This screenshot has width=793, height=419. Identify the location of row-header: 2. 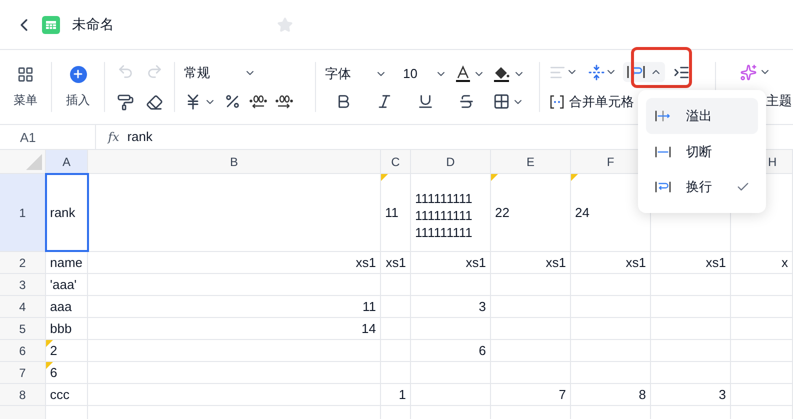
(23, 262).